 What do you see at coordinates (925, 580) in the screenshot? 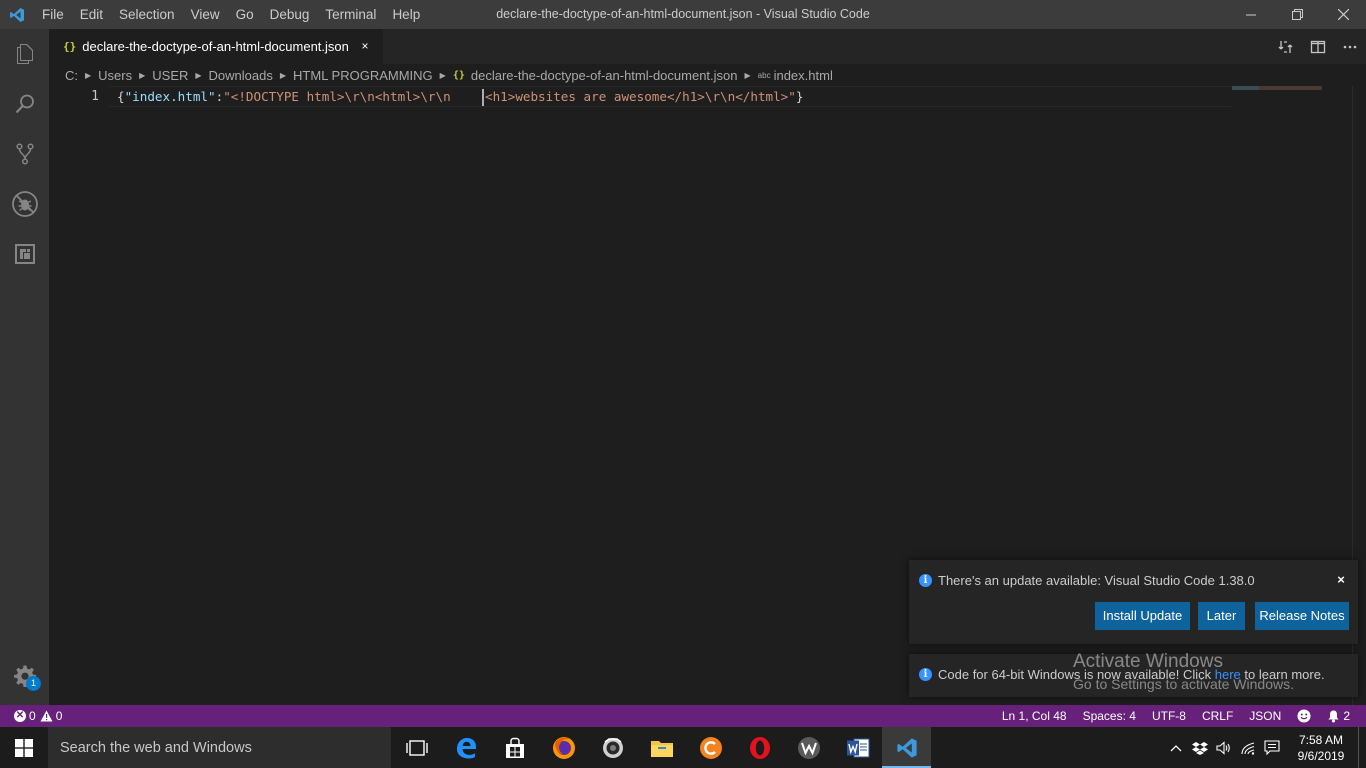
I see `info-icon: i` at bounding box center [925, 580].